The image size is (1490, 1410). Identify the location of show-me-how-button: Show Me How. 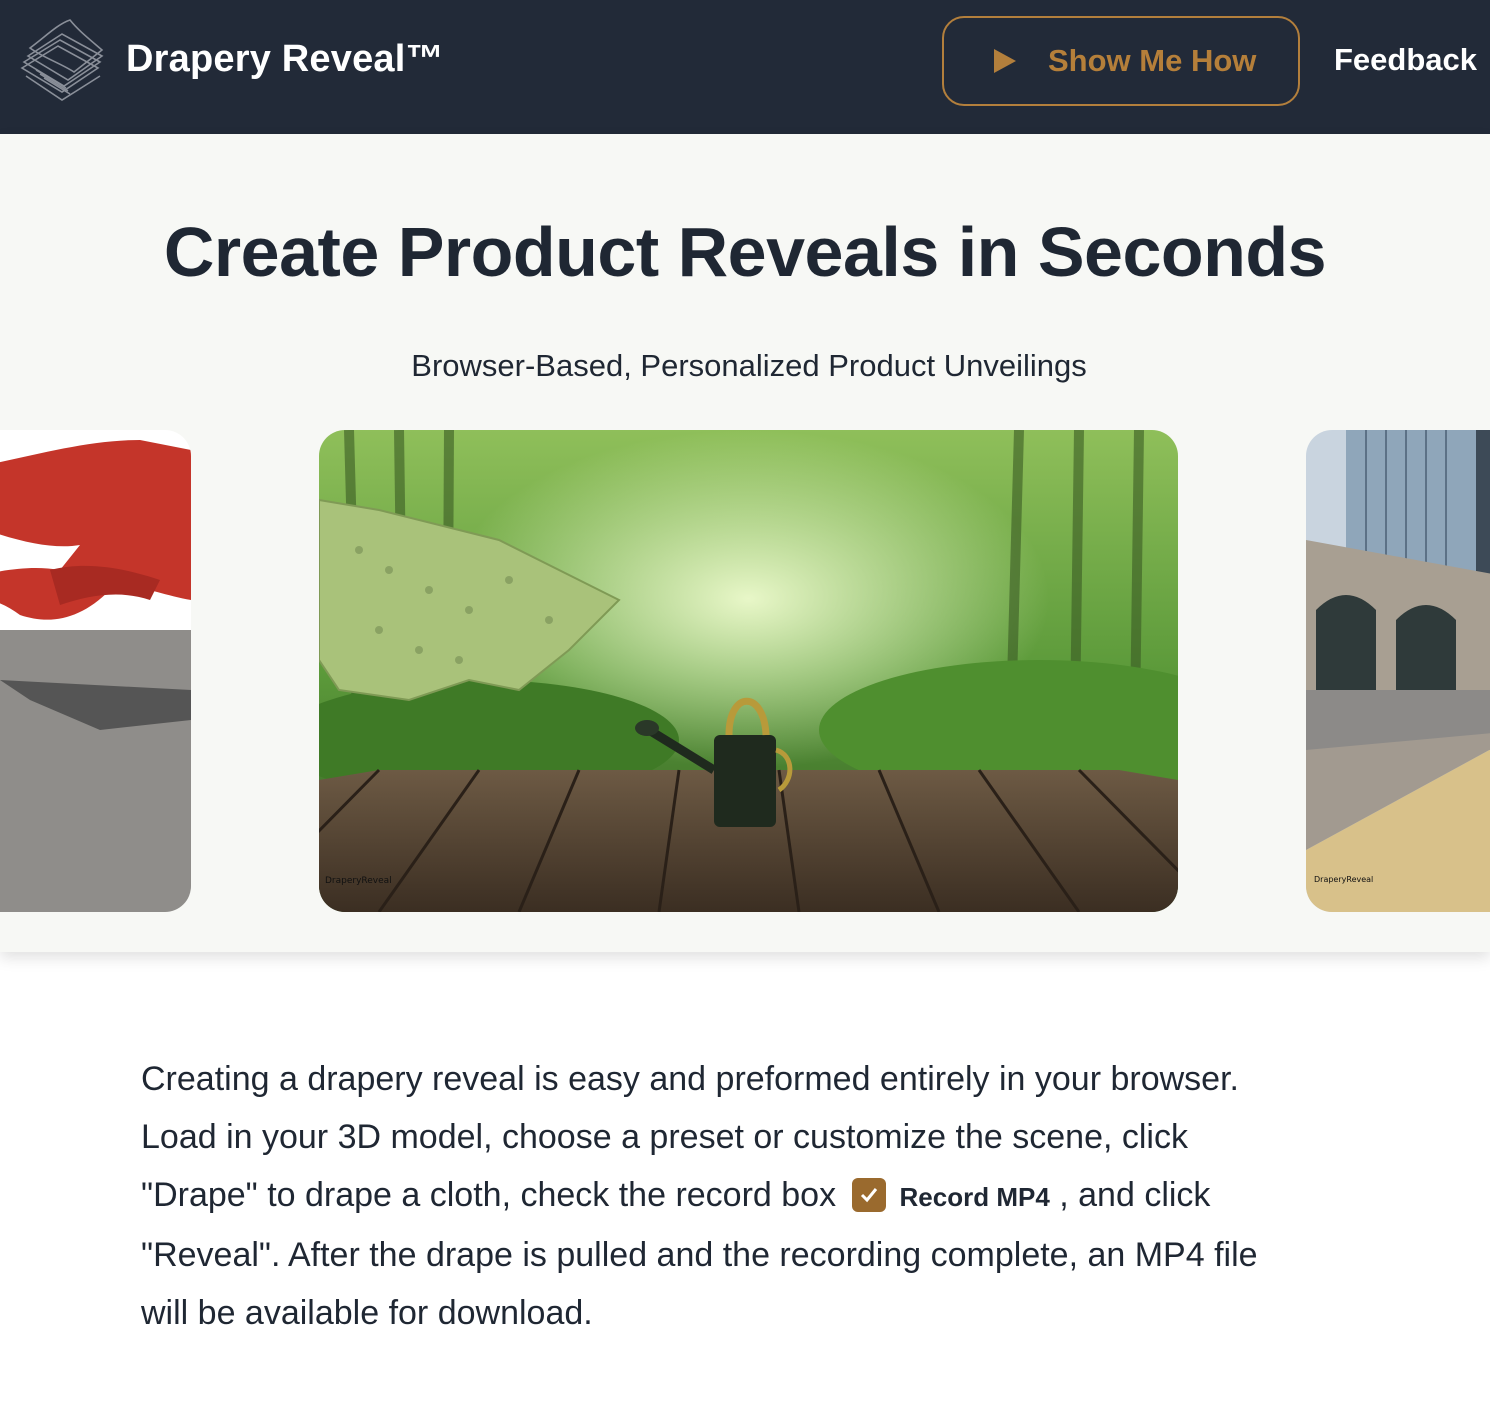
(1121, 61).